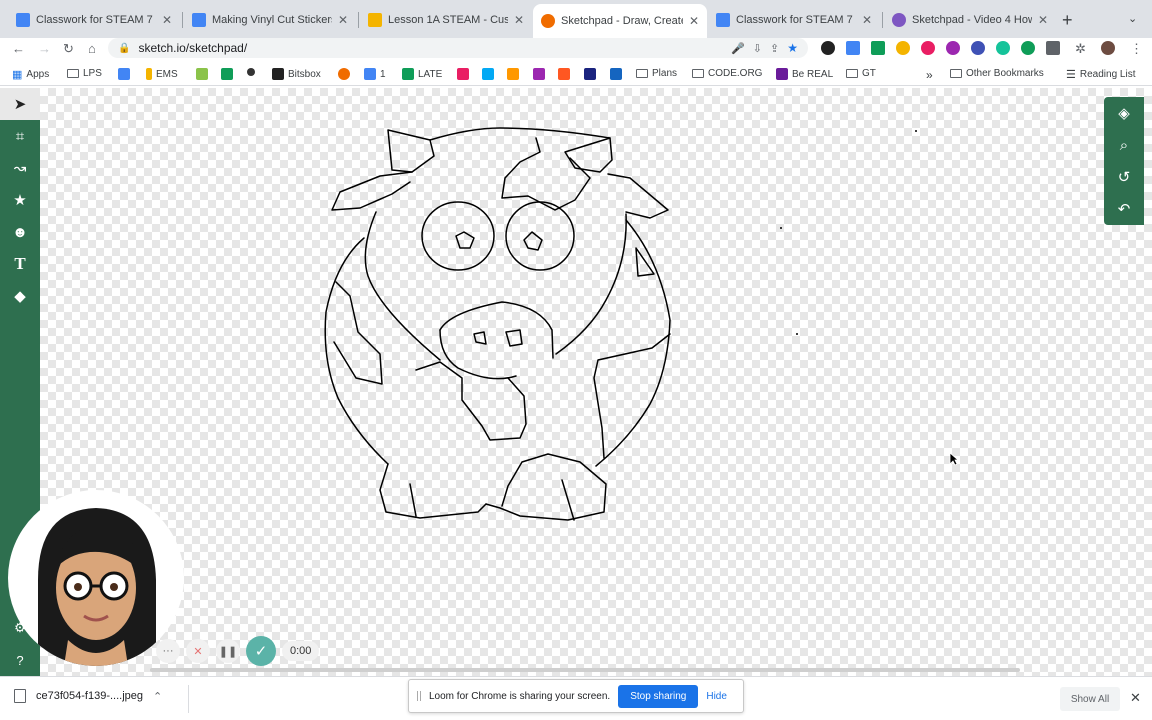  What do you see at coordinates (20, 296) in the screenshot?
I see `fill-bucket-icon: ◆` at bounding box center [20, 296].